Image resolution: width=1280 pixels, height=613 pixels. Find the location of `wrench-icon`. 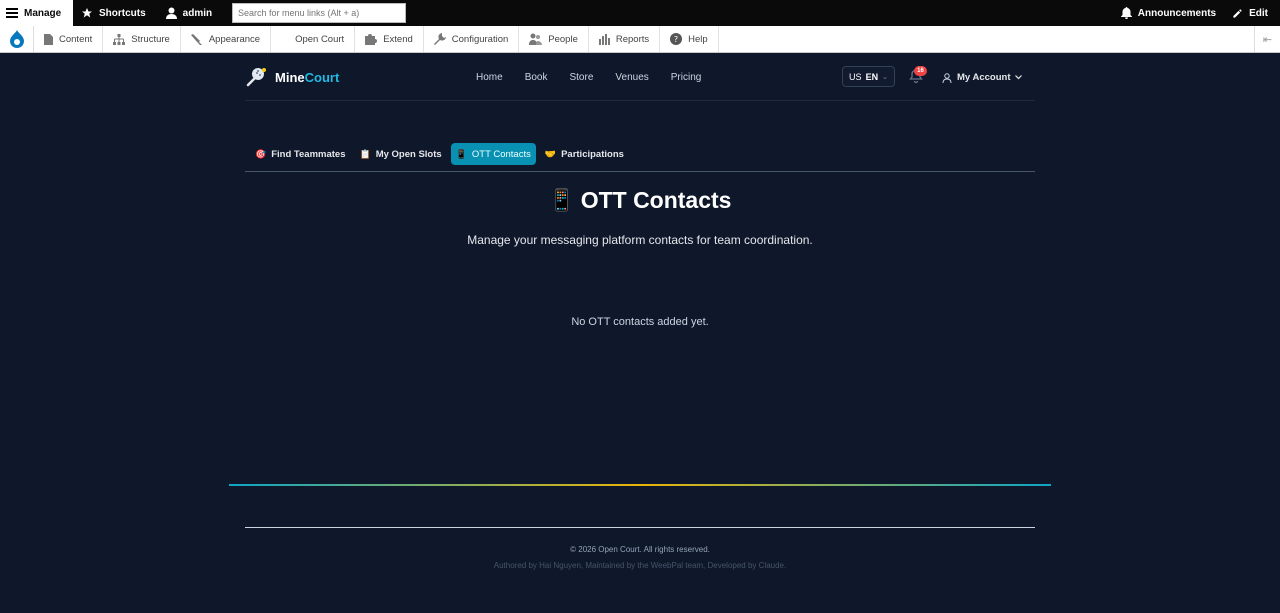

wrench-icon is located at coordinates (439, 39).